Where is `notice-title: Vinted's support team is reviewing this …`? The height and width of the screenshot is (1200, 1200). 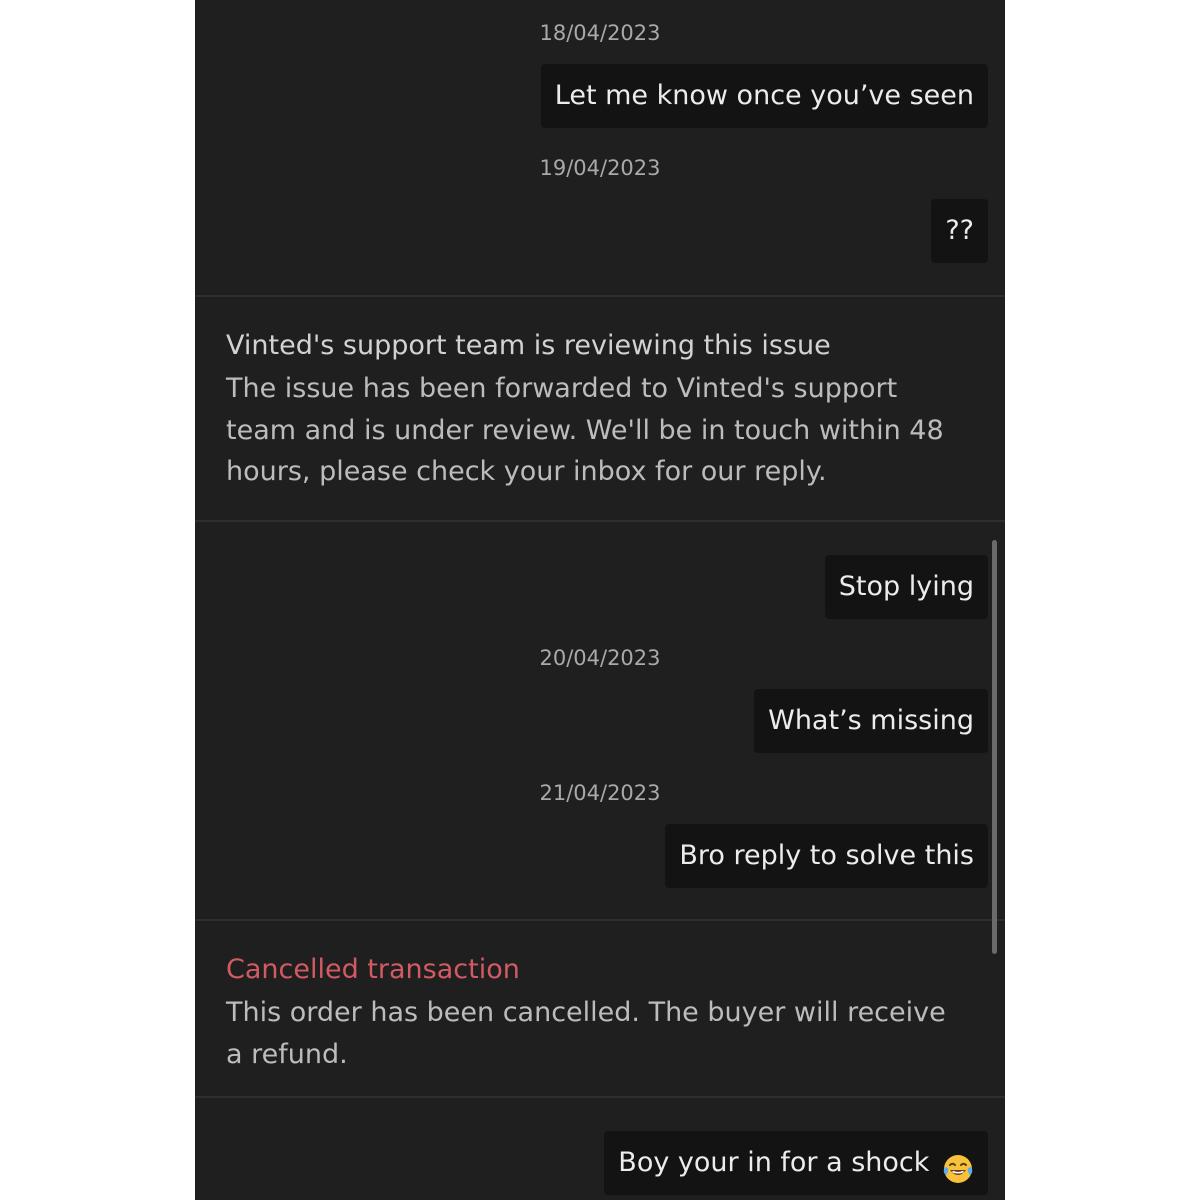
notice-title: Vinted's support team is reviewing this … is located at coordinates (528, 345).